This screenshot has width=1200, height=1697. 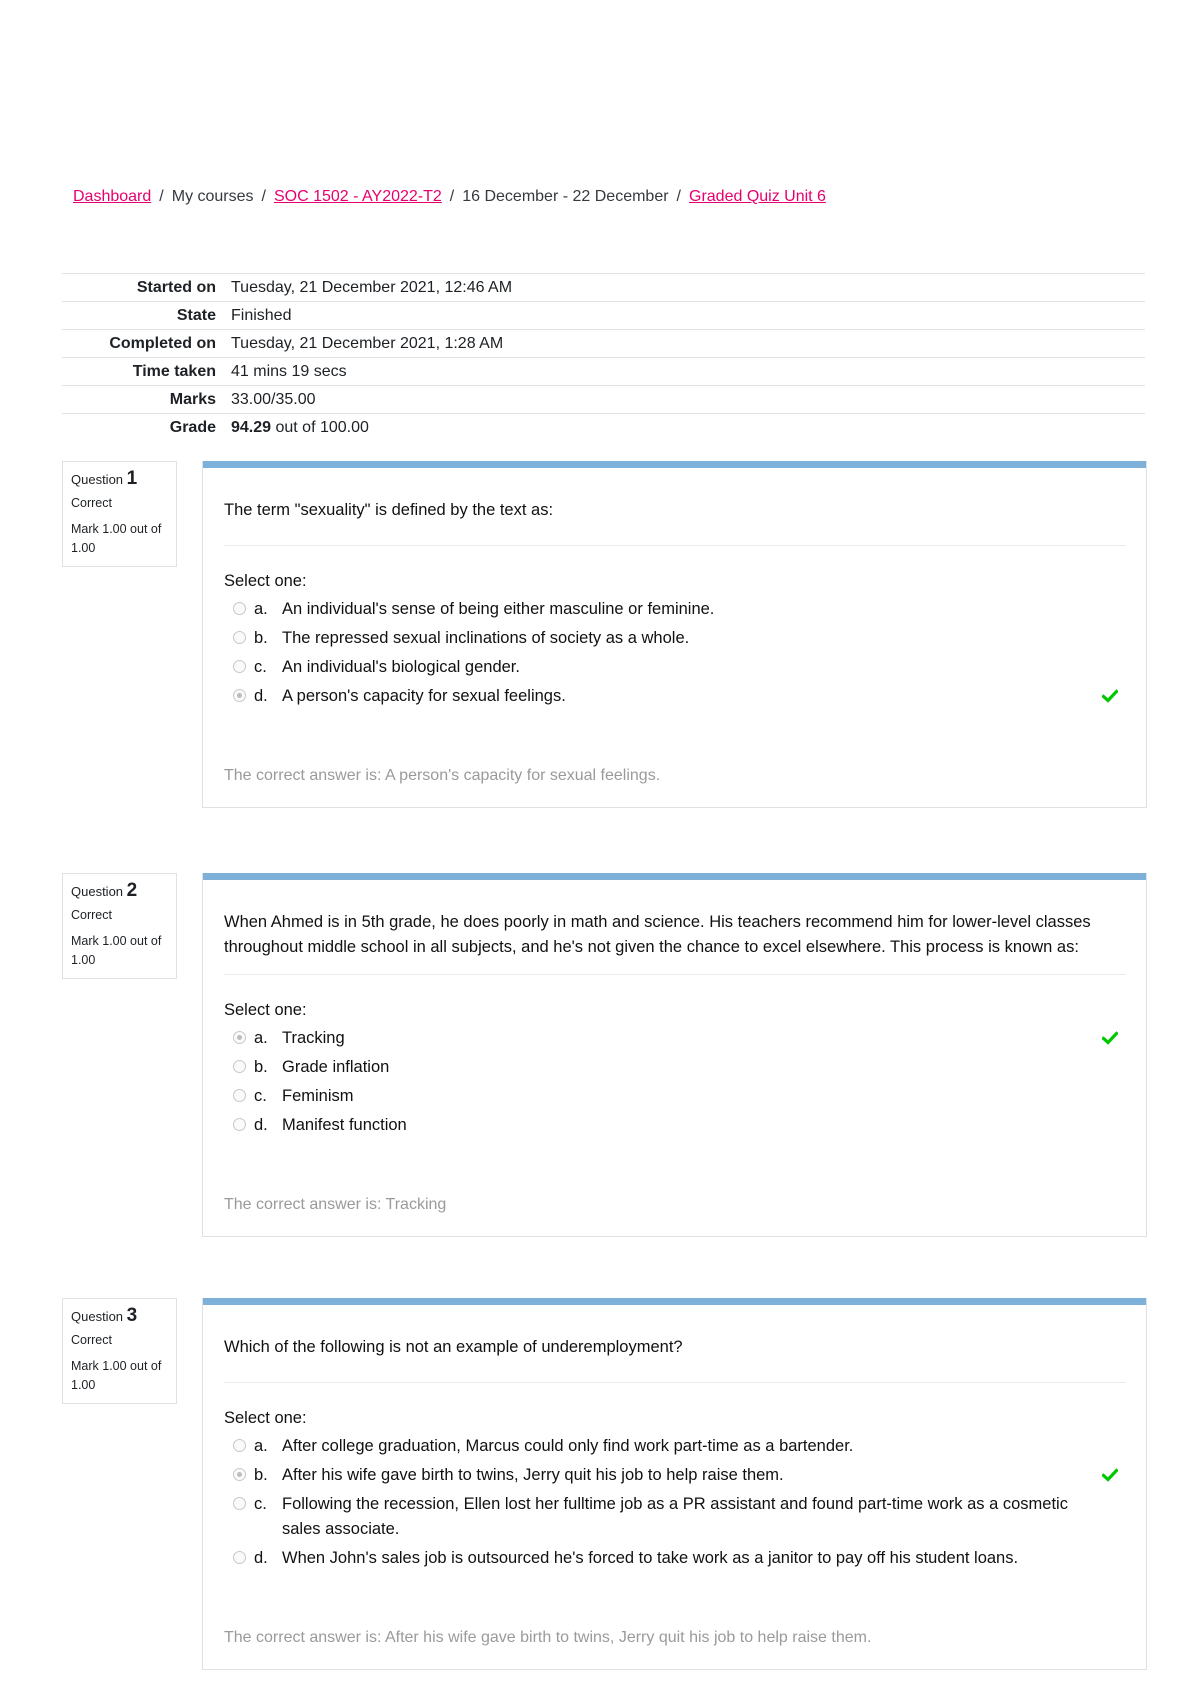 What do you see at coordinates (367, 343) in the screenshot?
I see `summary-value: Tuesday, 21 December 2021, 1:28 AM` at bounding box center [367, 343].